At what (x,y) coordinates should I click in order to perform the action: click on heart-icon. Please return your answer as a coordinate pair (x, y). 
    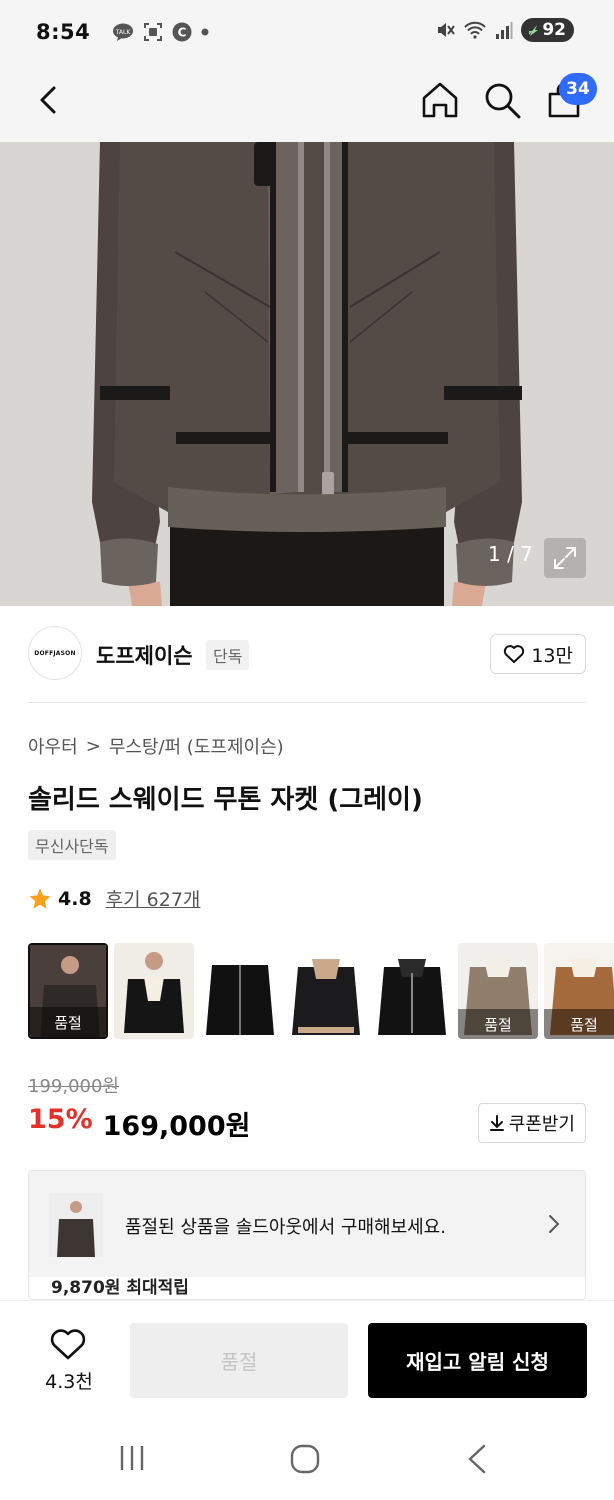
    Looking at the image, I should click on (514, 654).